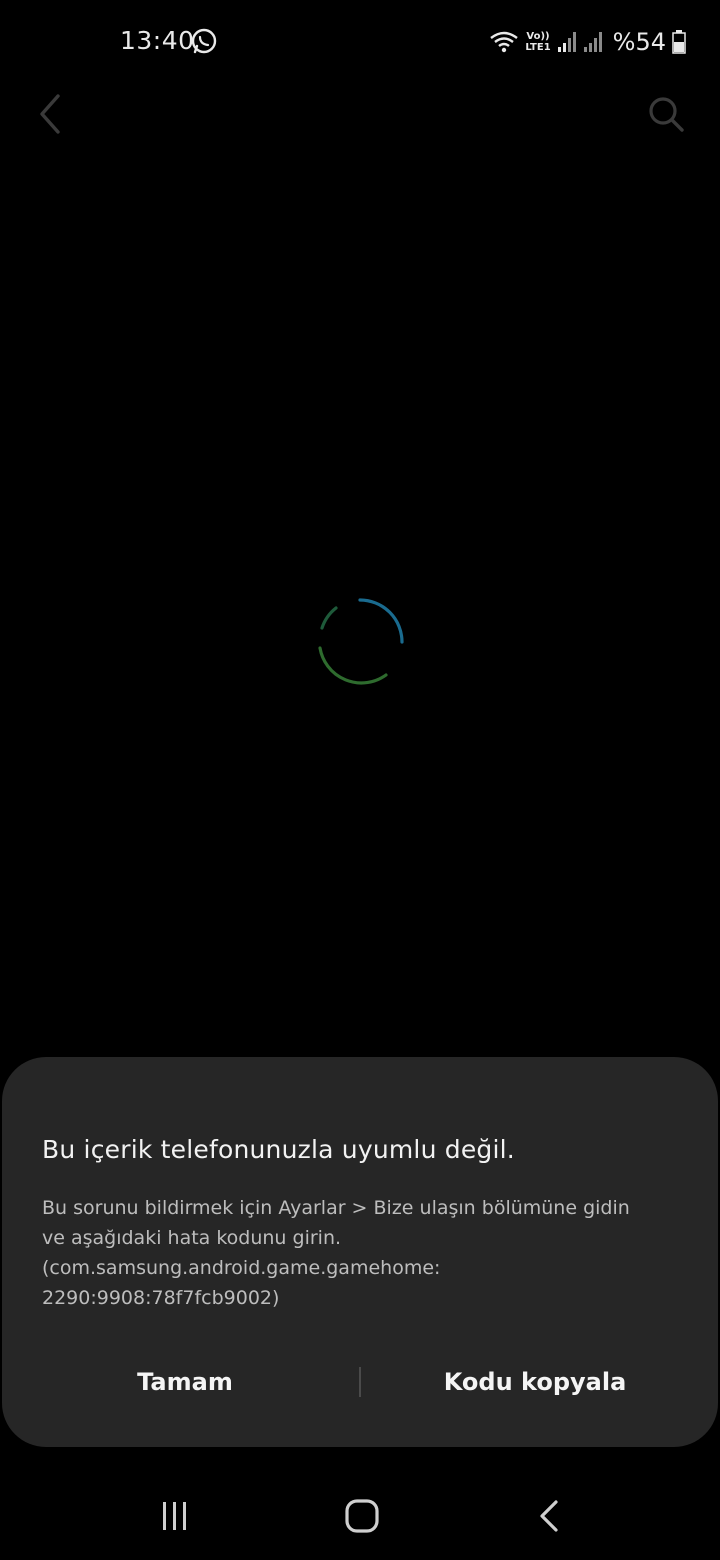  What do you see at coordinates (679, 42) in the screenshot?
I see `battery-icon` at bounding box center [679, 42].